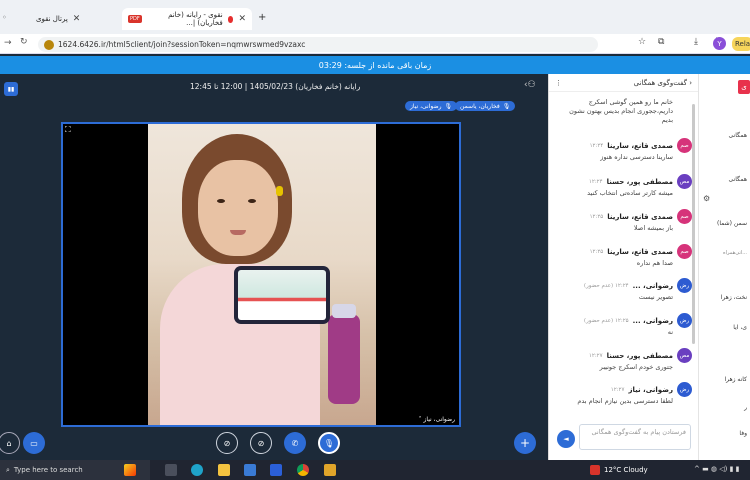 The width and height of the screenshot is (750, 480). Describe the element at coordinates (279, 191) in the screenshot. I see `hairclip-shape` at that location.